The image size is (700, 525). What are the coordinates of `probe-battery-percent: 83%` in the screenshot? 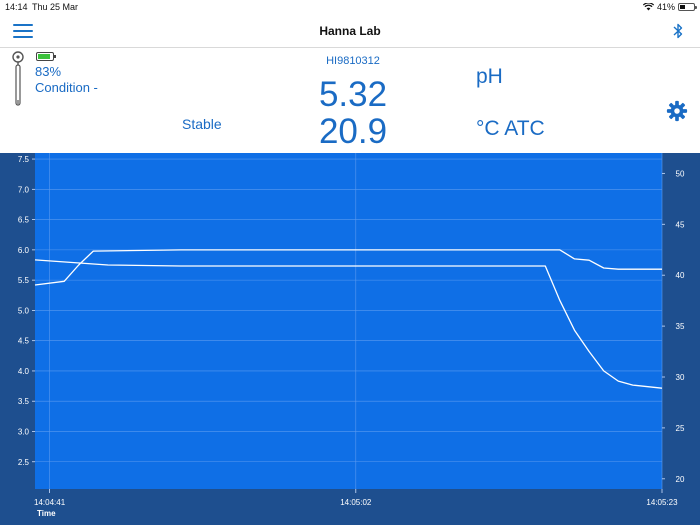 It's located at (48, 71).